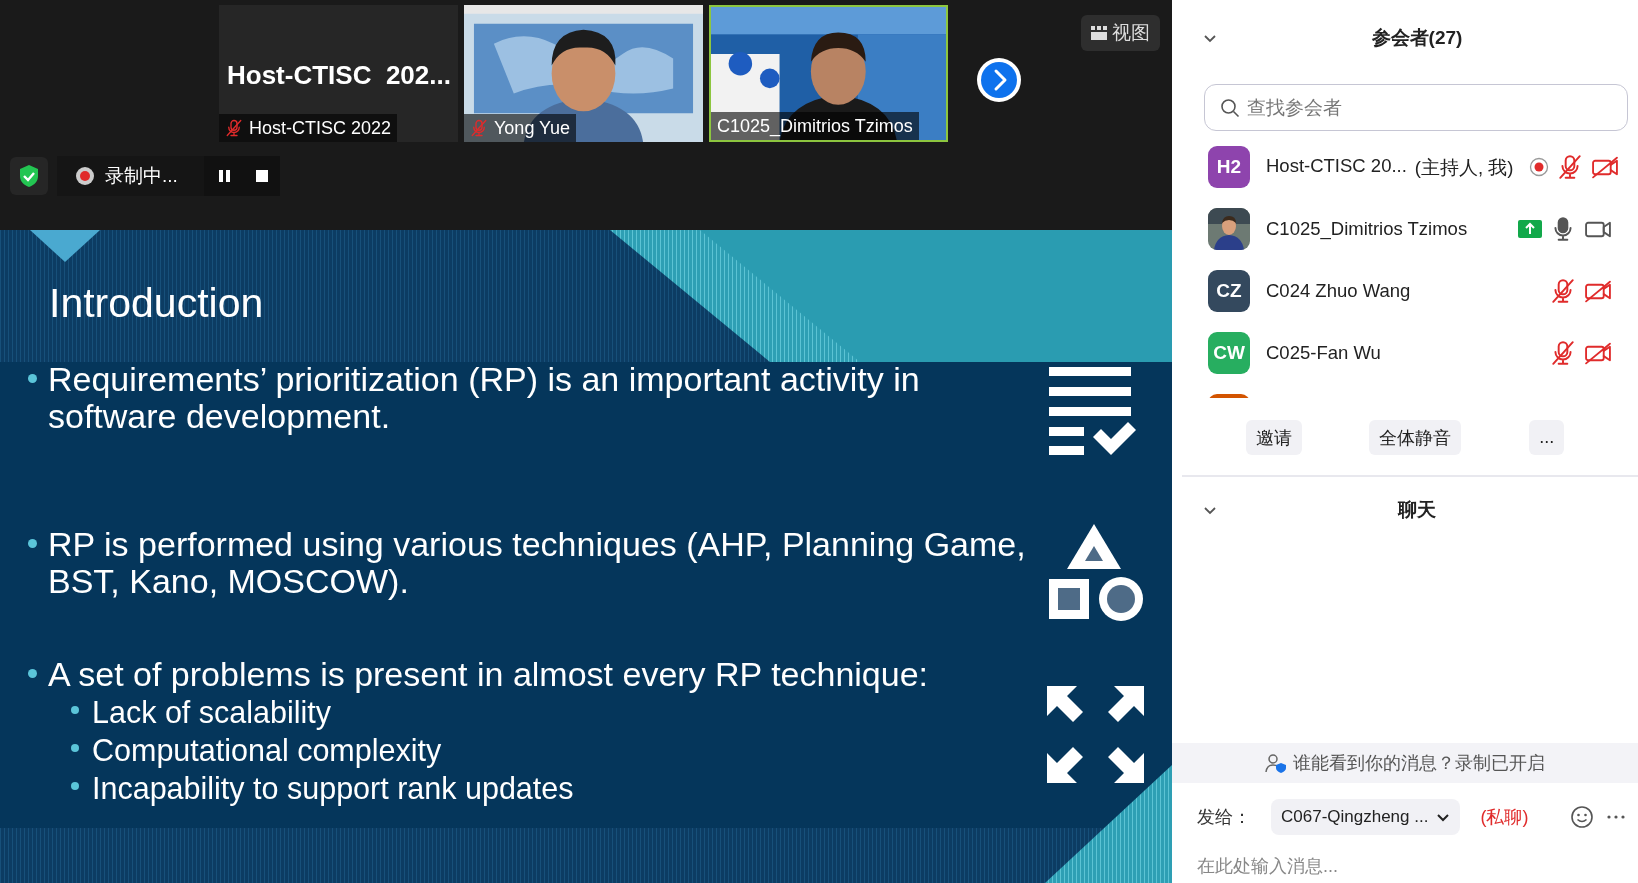 This screenshot has width=1638, height=883. Describe the element at coordinates (484, 398) in the screenshot. I see `bullet-text: Requirements’ prioritization (RP) is an important activity in software development.` at that location.